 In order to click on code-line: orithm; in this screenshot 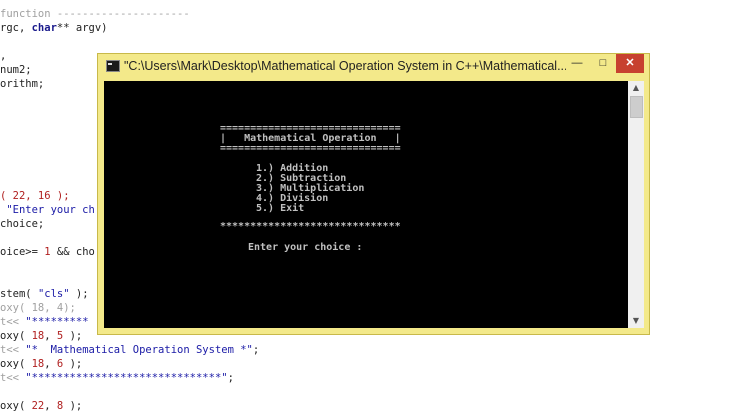, I will do `click(22, 84)`.